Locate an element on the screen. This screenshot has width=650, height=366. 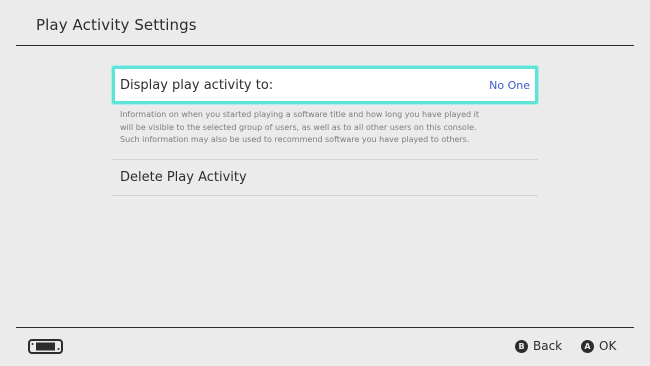
display-play-activity-setting: Display play activity to: No One is located at coordinates (325, 85).